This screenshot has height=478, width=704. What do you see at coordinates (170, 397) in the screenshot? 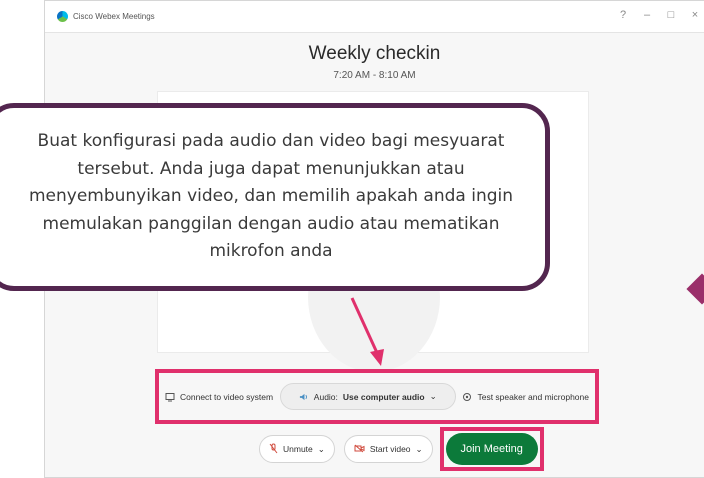
I see `video-system-icon` at bounding box center [170, 397].